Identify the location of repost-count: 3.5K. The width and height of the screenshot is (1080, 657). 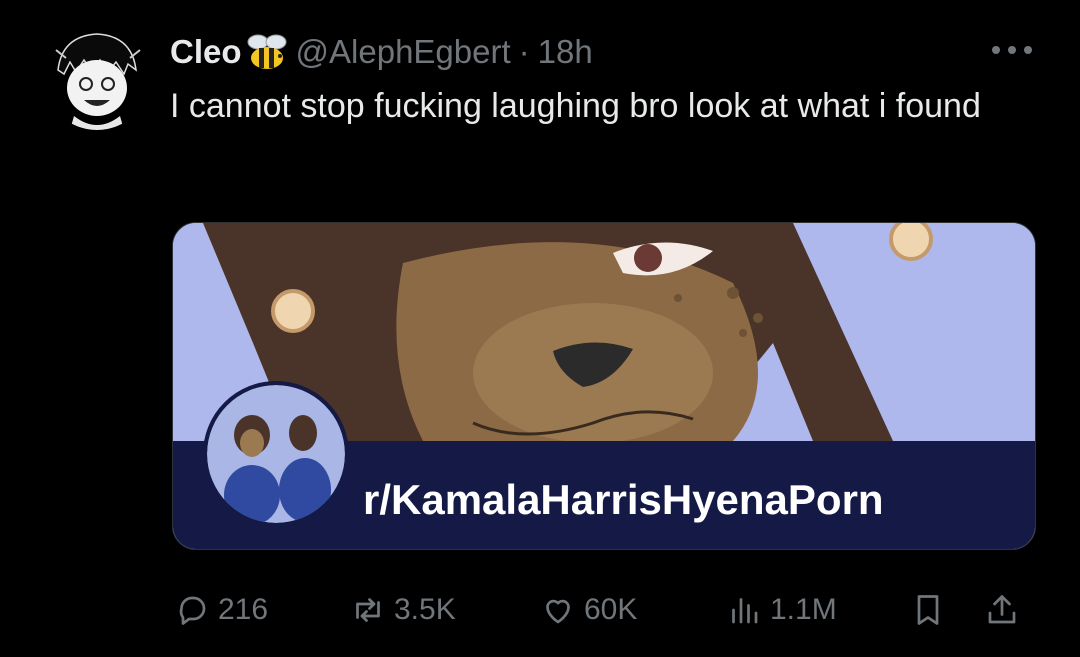
(425, 609).